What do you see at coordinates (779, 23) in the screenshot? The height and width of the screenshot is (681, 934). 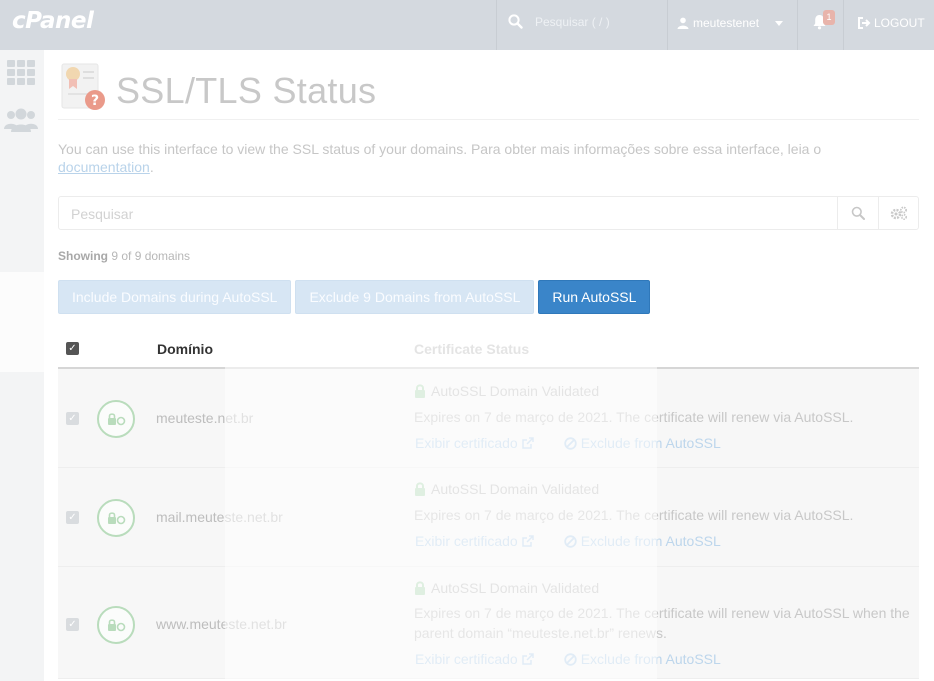 I see `chevron-down-icon` at bounding box center [779, 23].